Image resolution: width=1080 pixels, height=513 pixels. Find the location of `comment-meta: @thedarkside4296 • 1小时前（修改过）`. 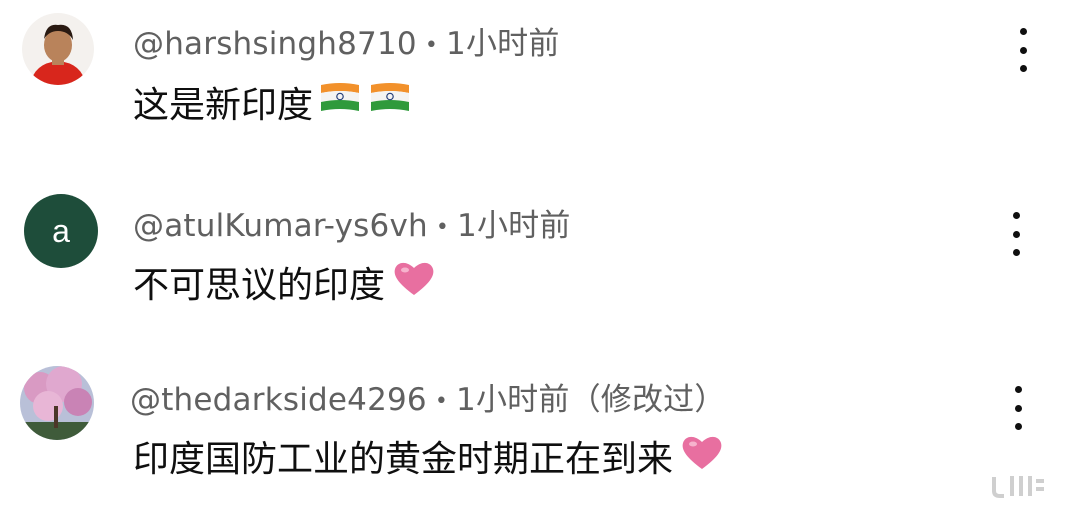

comment-meta: @thedarkside4296 • 1小时前（修改过） is located at coordinates (428, 396).